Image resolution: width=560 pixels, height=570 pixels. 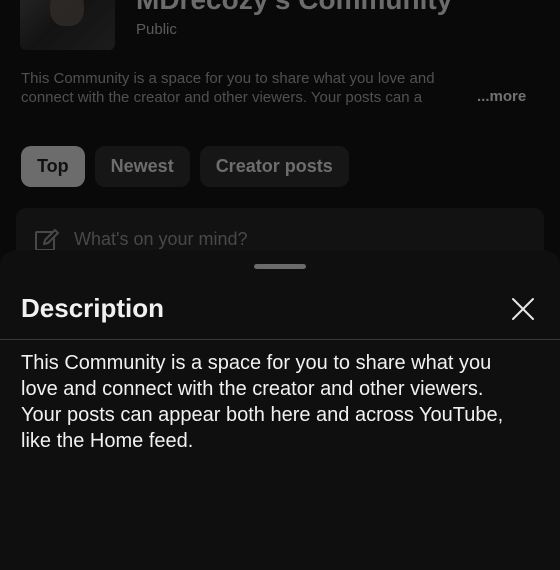 I want to click on sheet-title: Description, so click(x=93, y=308).